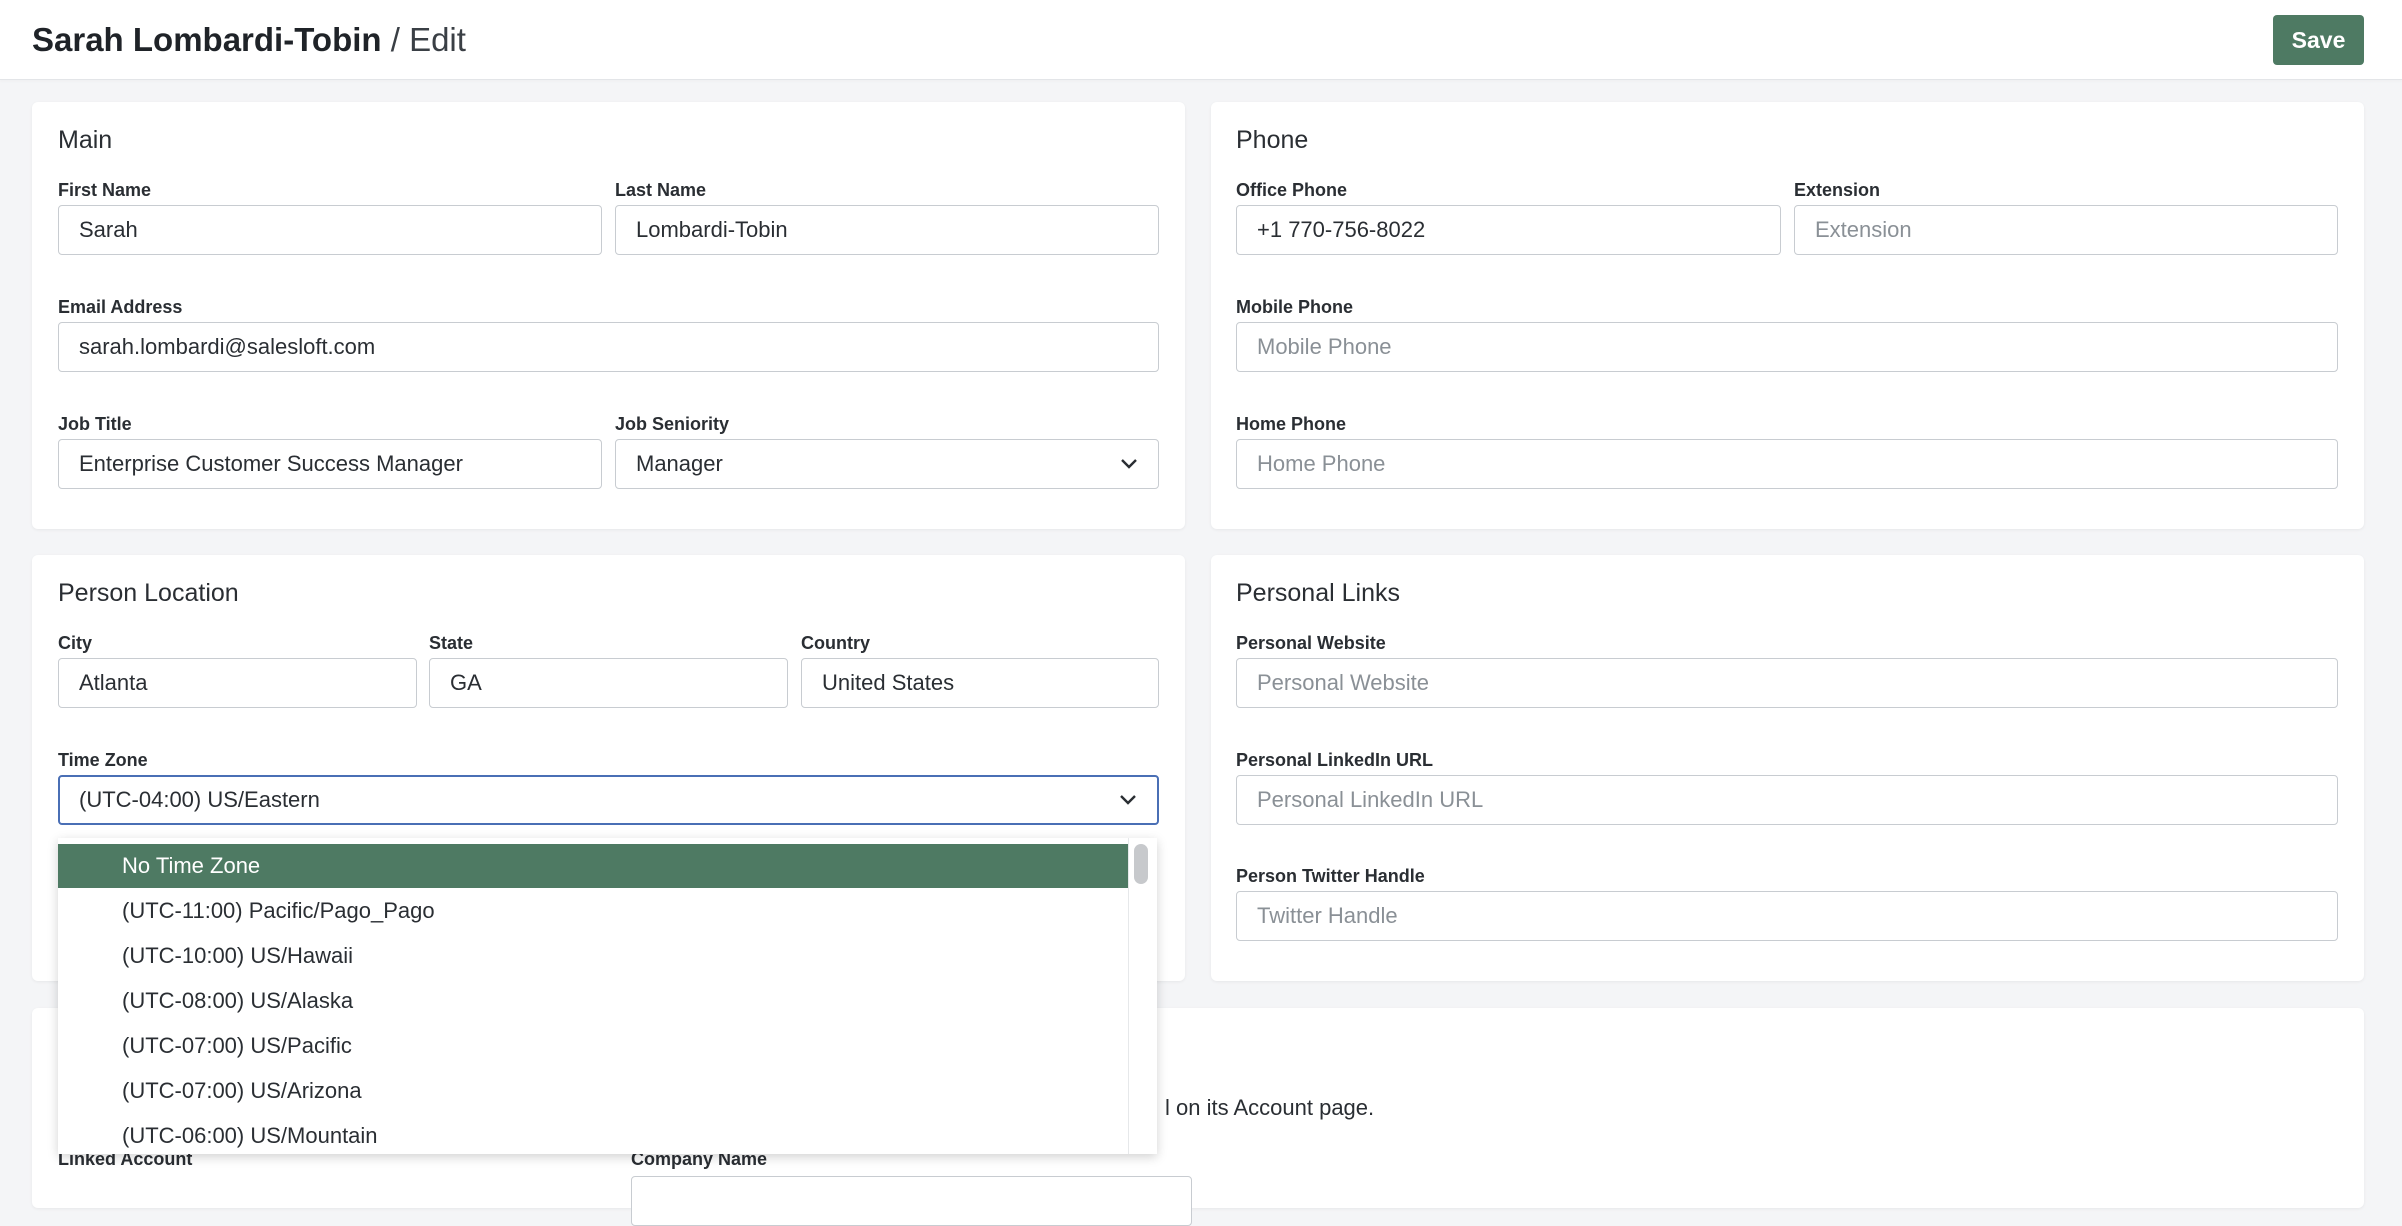 The height and width of the screenshot is (1226, 2402). I want to click on account-help-text: l on its Account page., so click(1270, 1107).